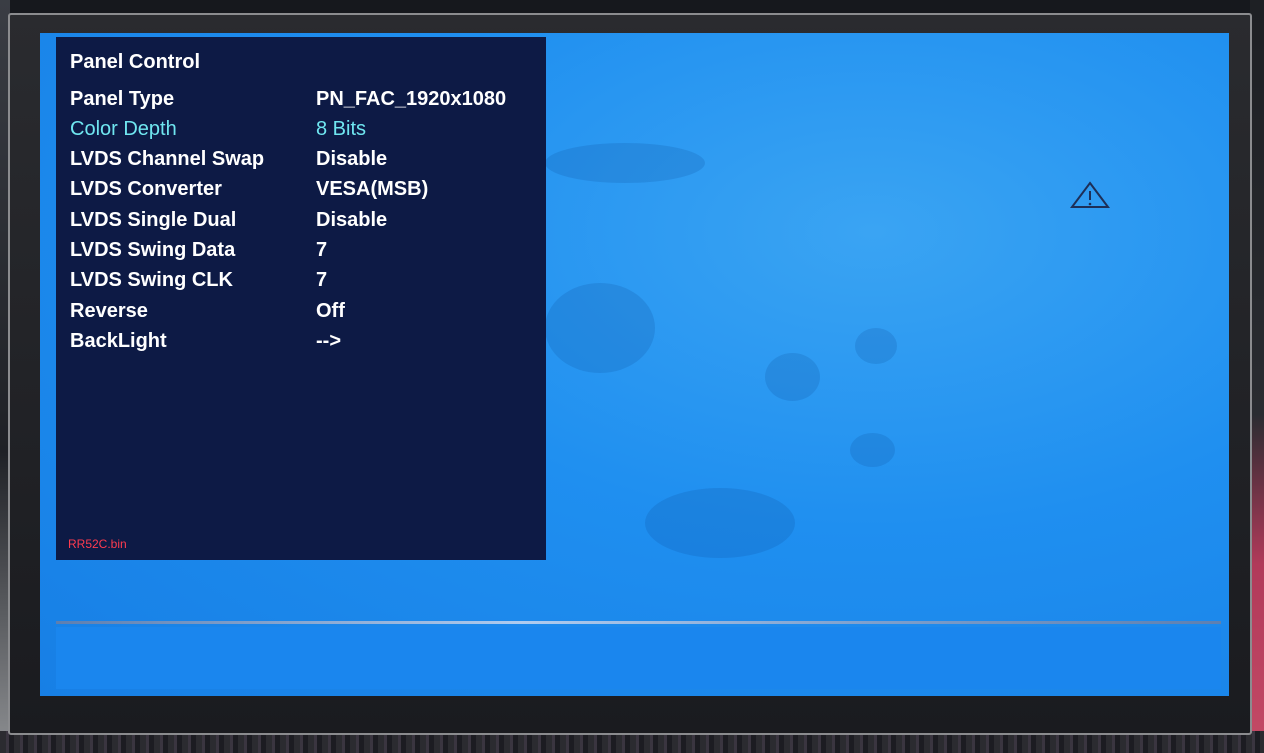 The width and height of the screenshot is (1264, 753). Describe the element at coordinates (328, 341) in the screenshot. I see `menu-item-value: -->` at that location.